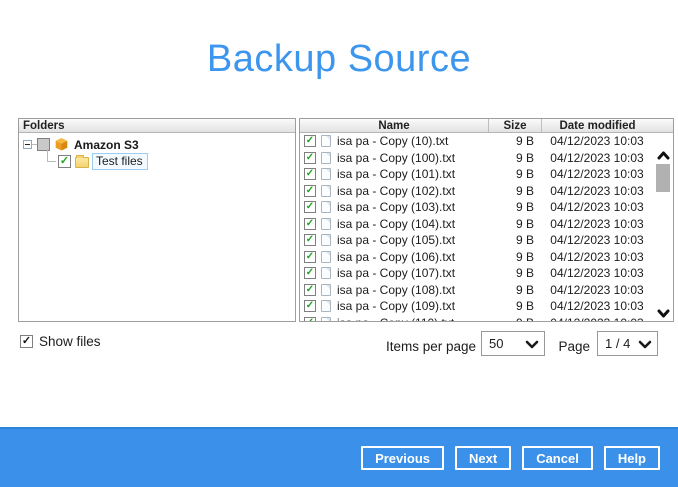  Describe the element at coordinates (663, 125) in the screenshot. I see `column-header-spacer` at that location.